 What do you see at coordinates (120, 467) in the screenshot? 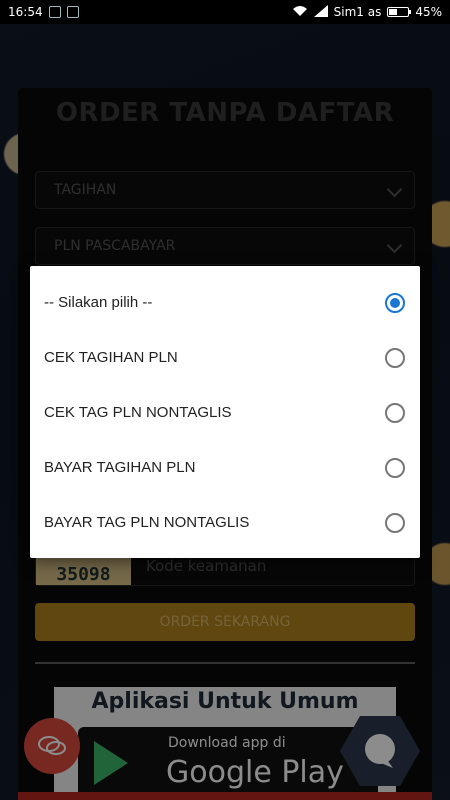
I see `option-label: BAYAR TAGIHAN PLN` at bounding box center [120, 467].